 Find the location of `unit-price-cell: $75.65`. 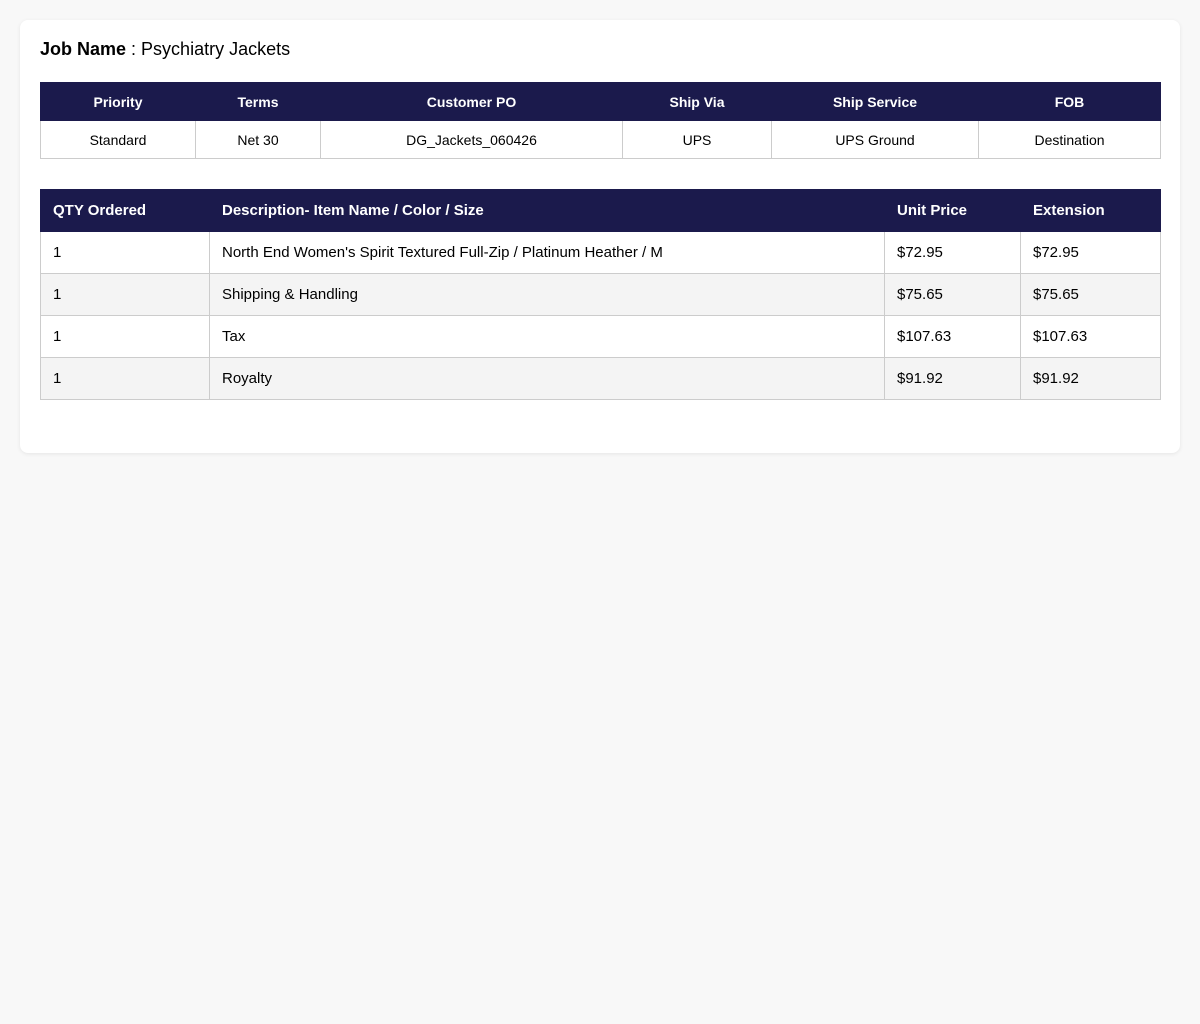

unit-price-cell: $75.65 is located at coordinates (952, 294).